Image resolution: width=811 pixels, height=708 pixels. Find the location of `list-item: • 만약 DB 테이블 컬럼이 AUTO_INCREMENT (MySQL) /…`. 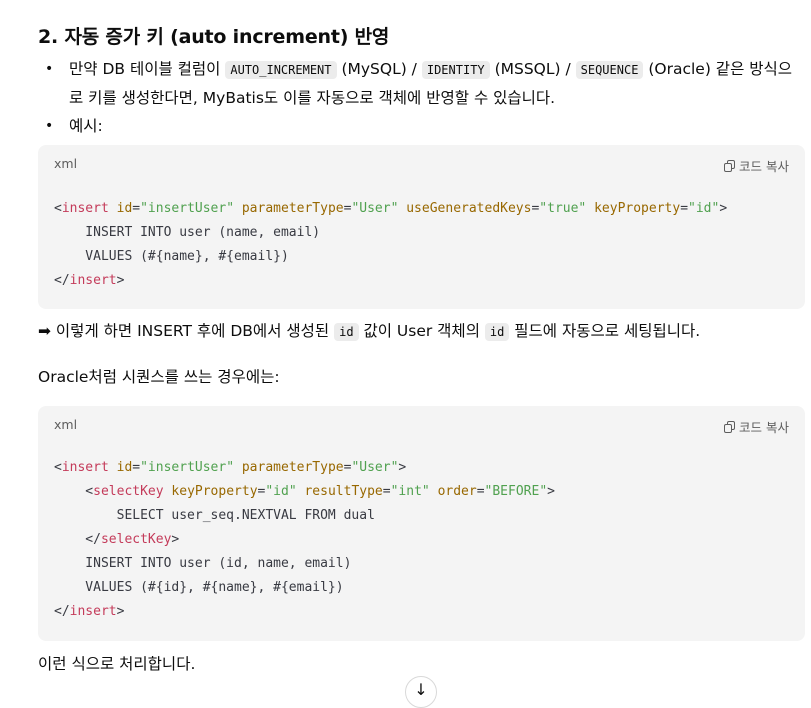

list-item: • 만약 DB 테이블 컬럼이 AUTO_INCREMENT (MySQL) /… is located at coordinates (418, 83).